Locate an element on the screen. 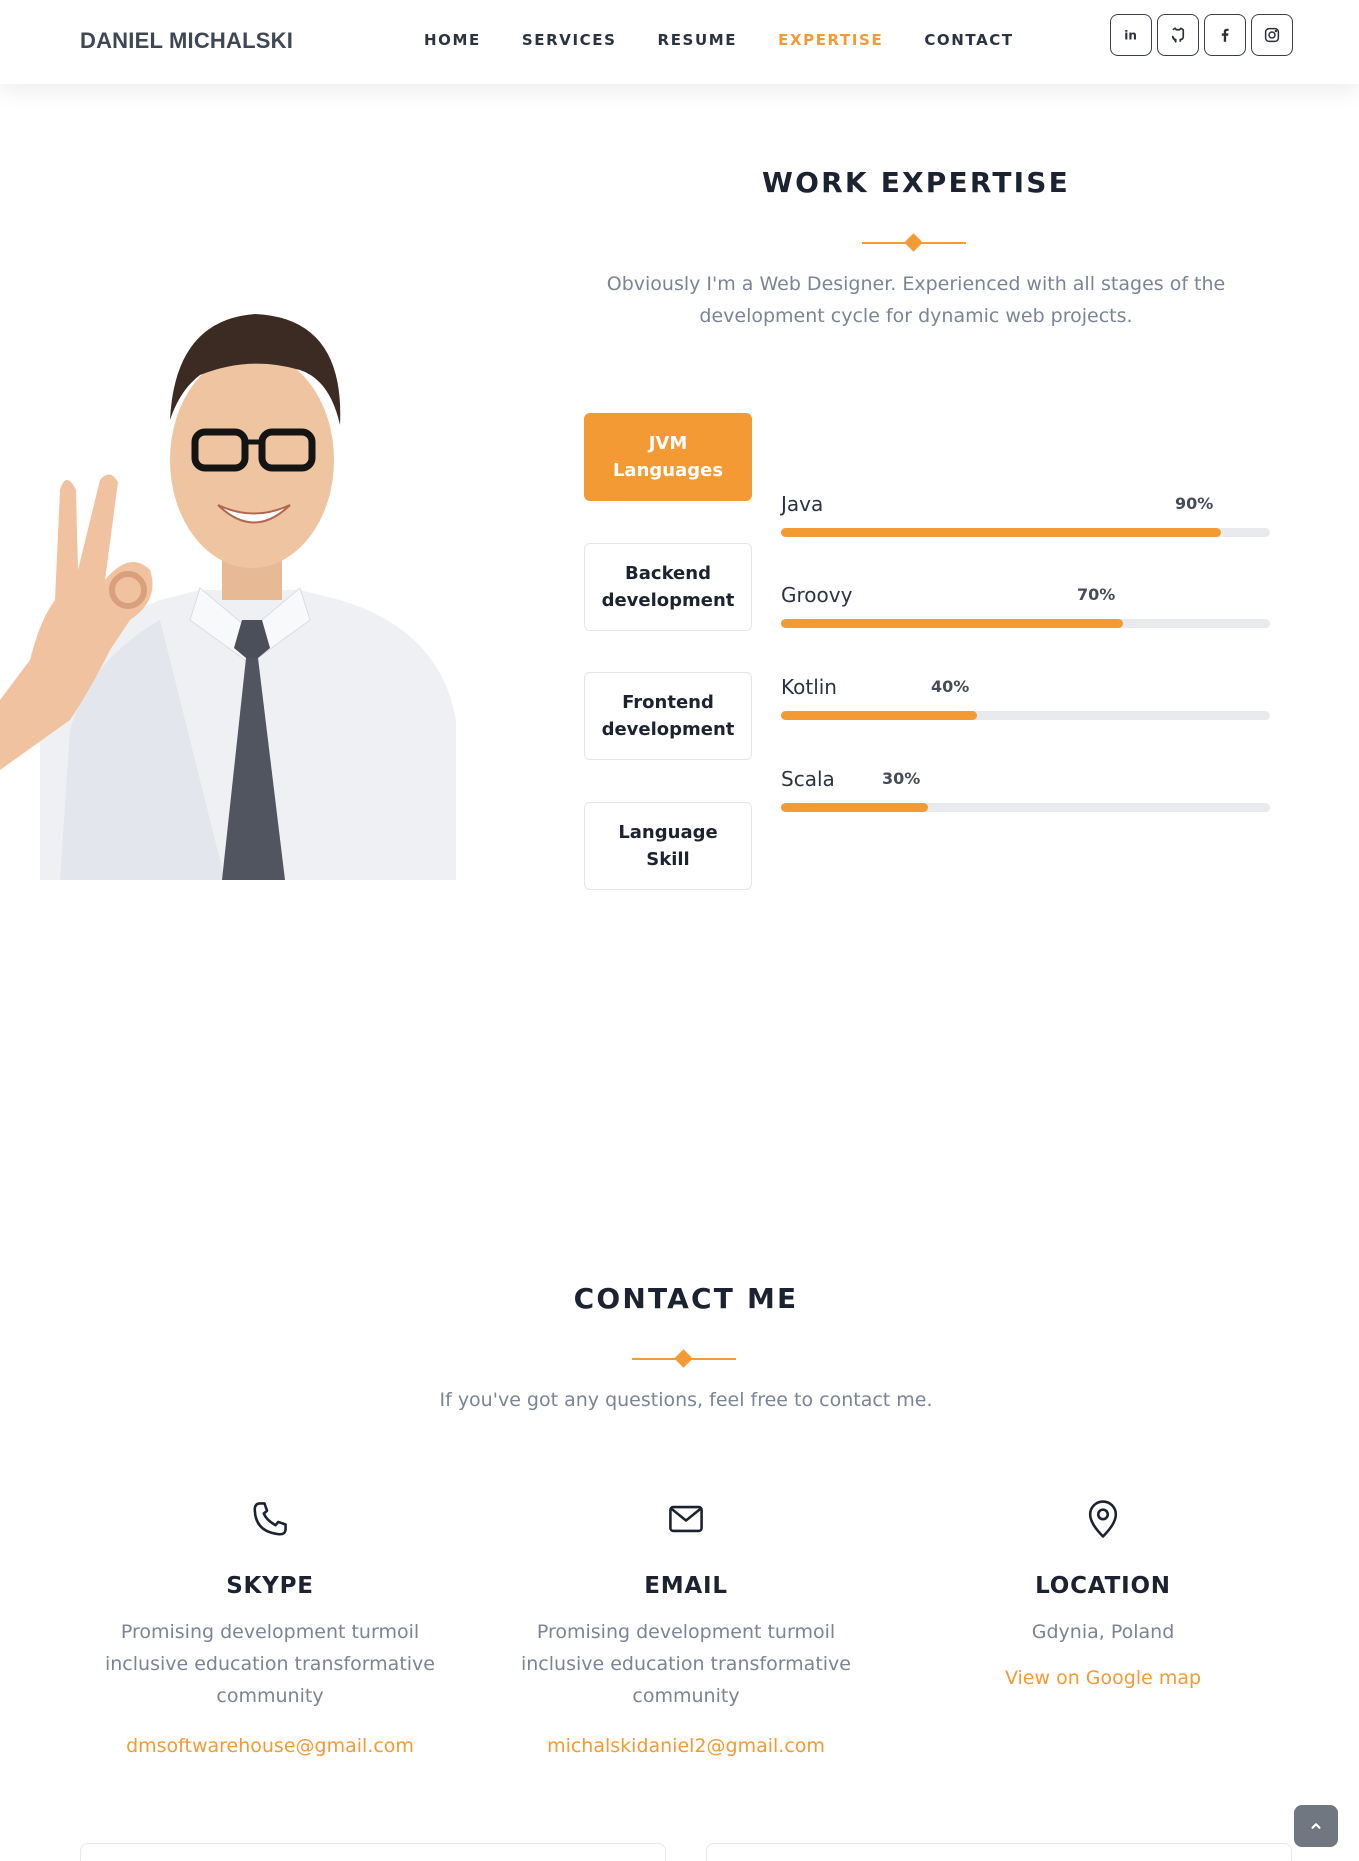  expertise-divider is located at coordinates (914, 242).